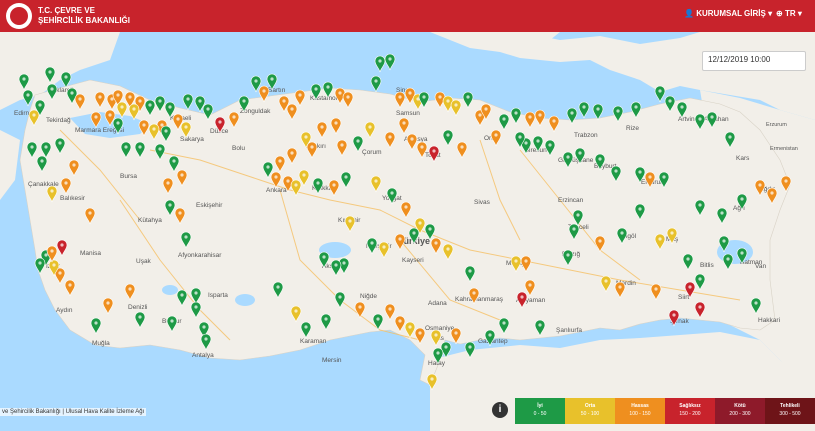  What do you see at coordinates (64, 310) in the screenshot?
I see `city-label: Aydın` at bounding box center [64, 310].